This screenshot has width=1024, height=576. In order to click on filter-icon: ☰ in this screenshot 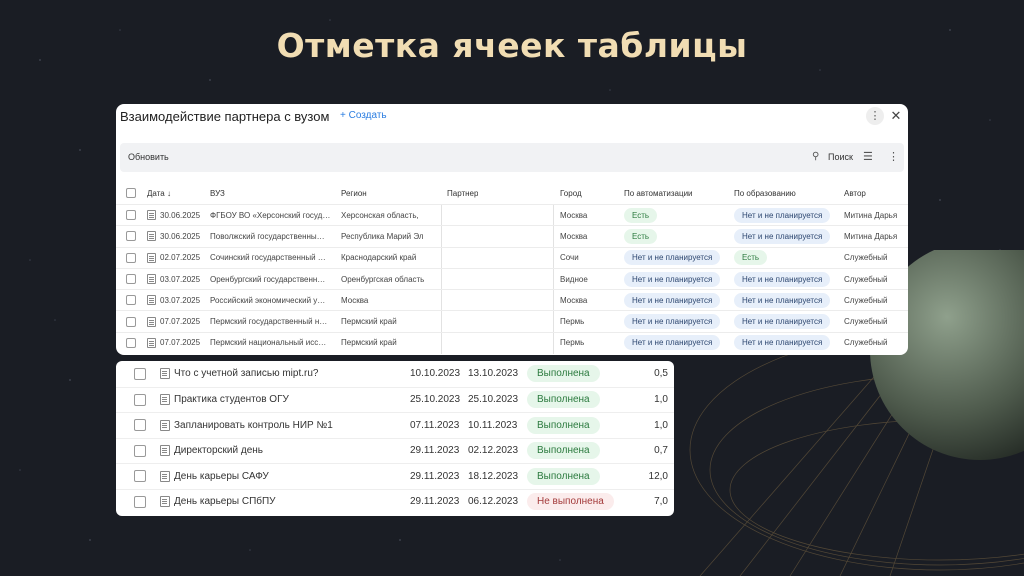, I will do `click(868, 156)`.